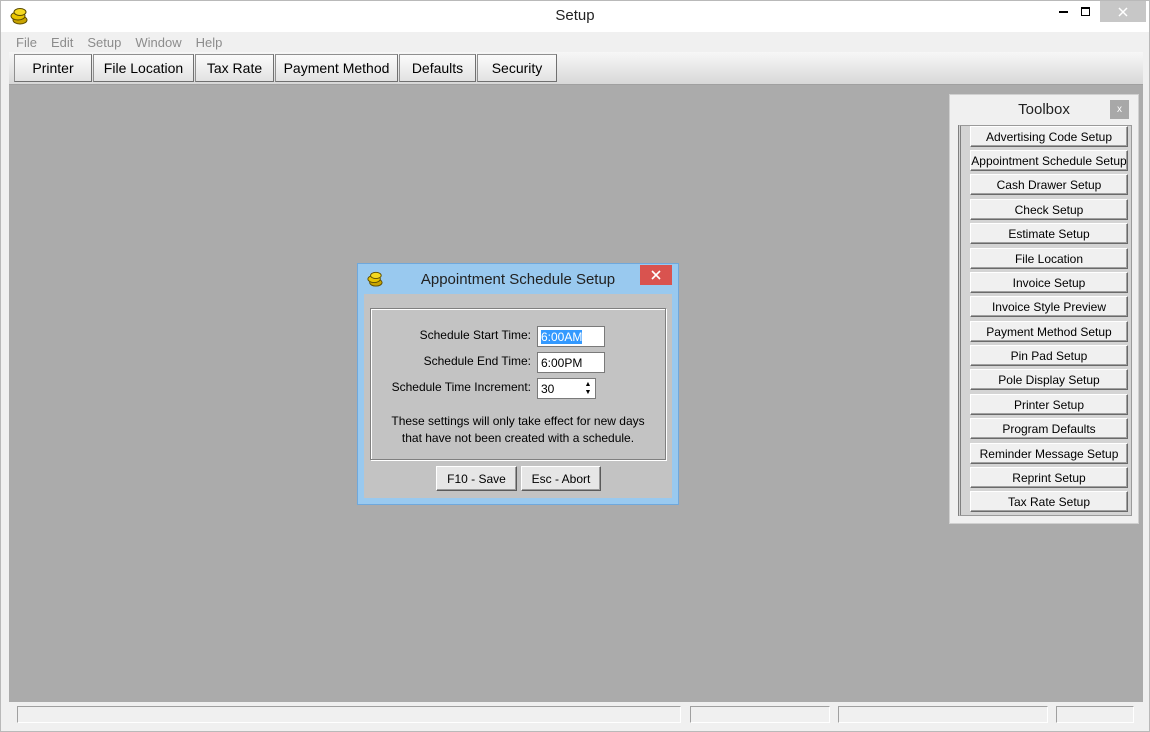 Image resolution: width=1150 pixels, height=732 pixels. What do you see at coordinates (562, 337) in the screenshot?
I see `start-time-value: 6:00AM` at bounding box center [562, 337].